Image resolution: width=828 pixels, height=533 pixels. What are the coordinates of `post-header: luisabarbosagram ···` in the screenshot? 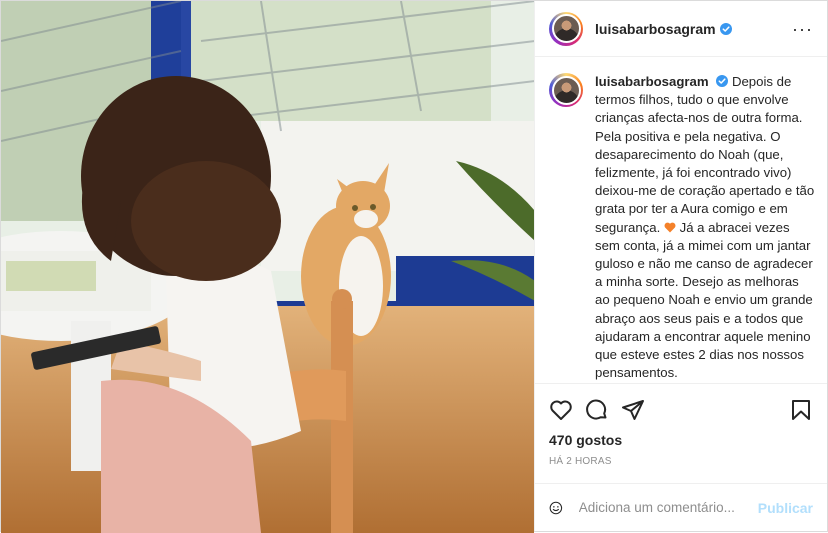 It's located at (681, 29).